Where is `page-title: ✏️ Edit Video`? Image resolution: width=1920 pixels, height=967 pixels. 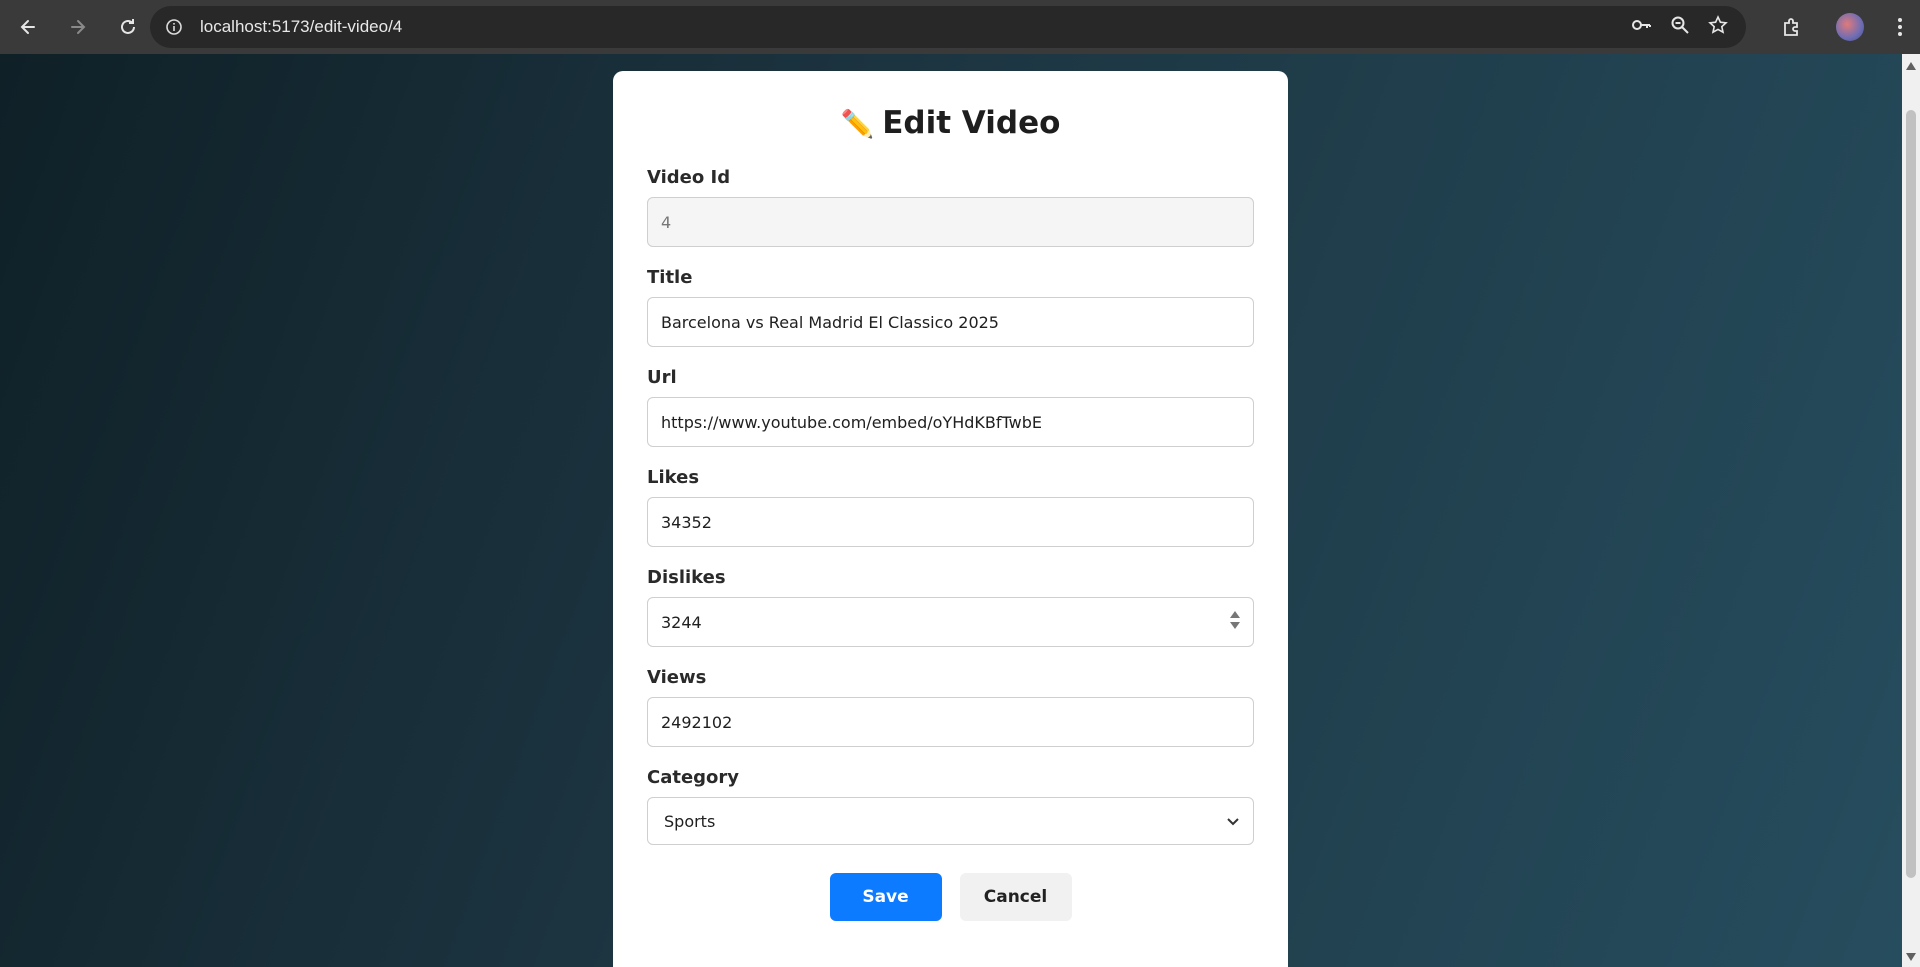 page-title: ✏️ Edit Video is located at coordinates (950, 123).